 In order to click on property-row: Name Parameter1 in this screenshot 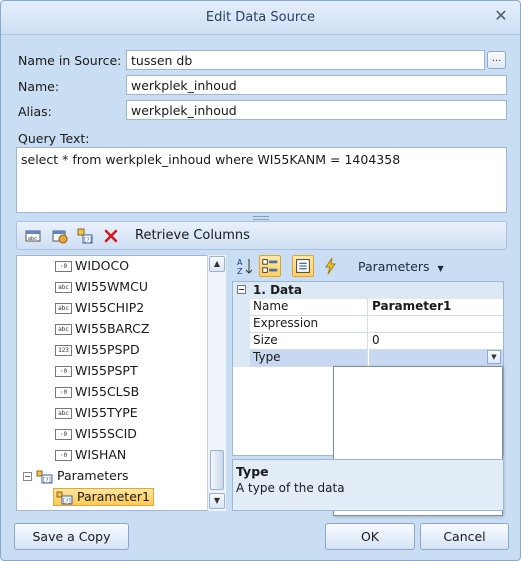, I will do `click(368, 307)`.